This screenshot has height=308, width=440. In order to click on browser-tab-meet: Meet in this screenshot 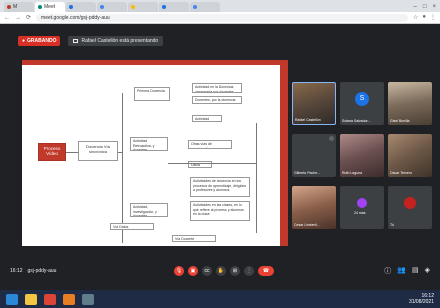, I will do `click(50, 7)`.